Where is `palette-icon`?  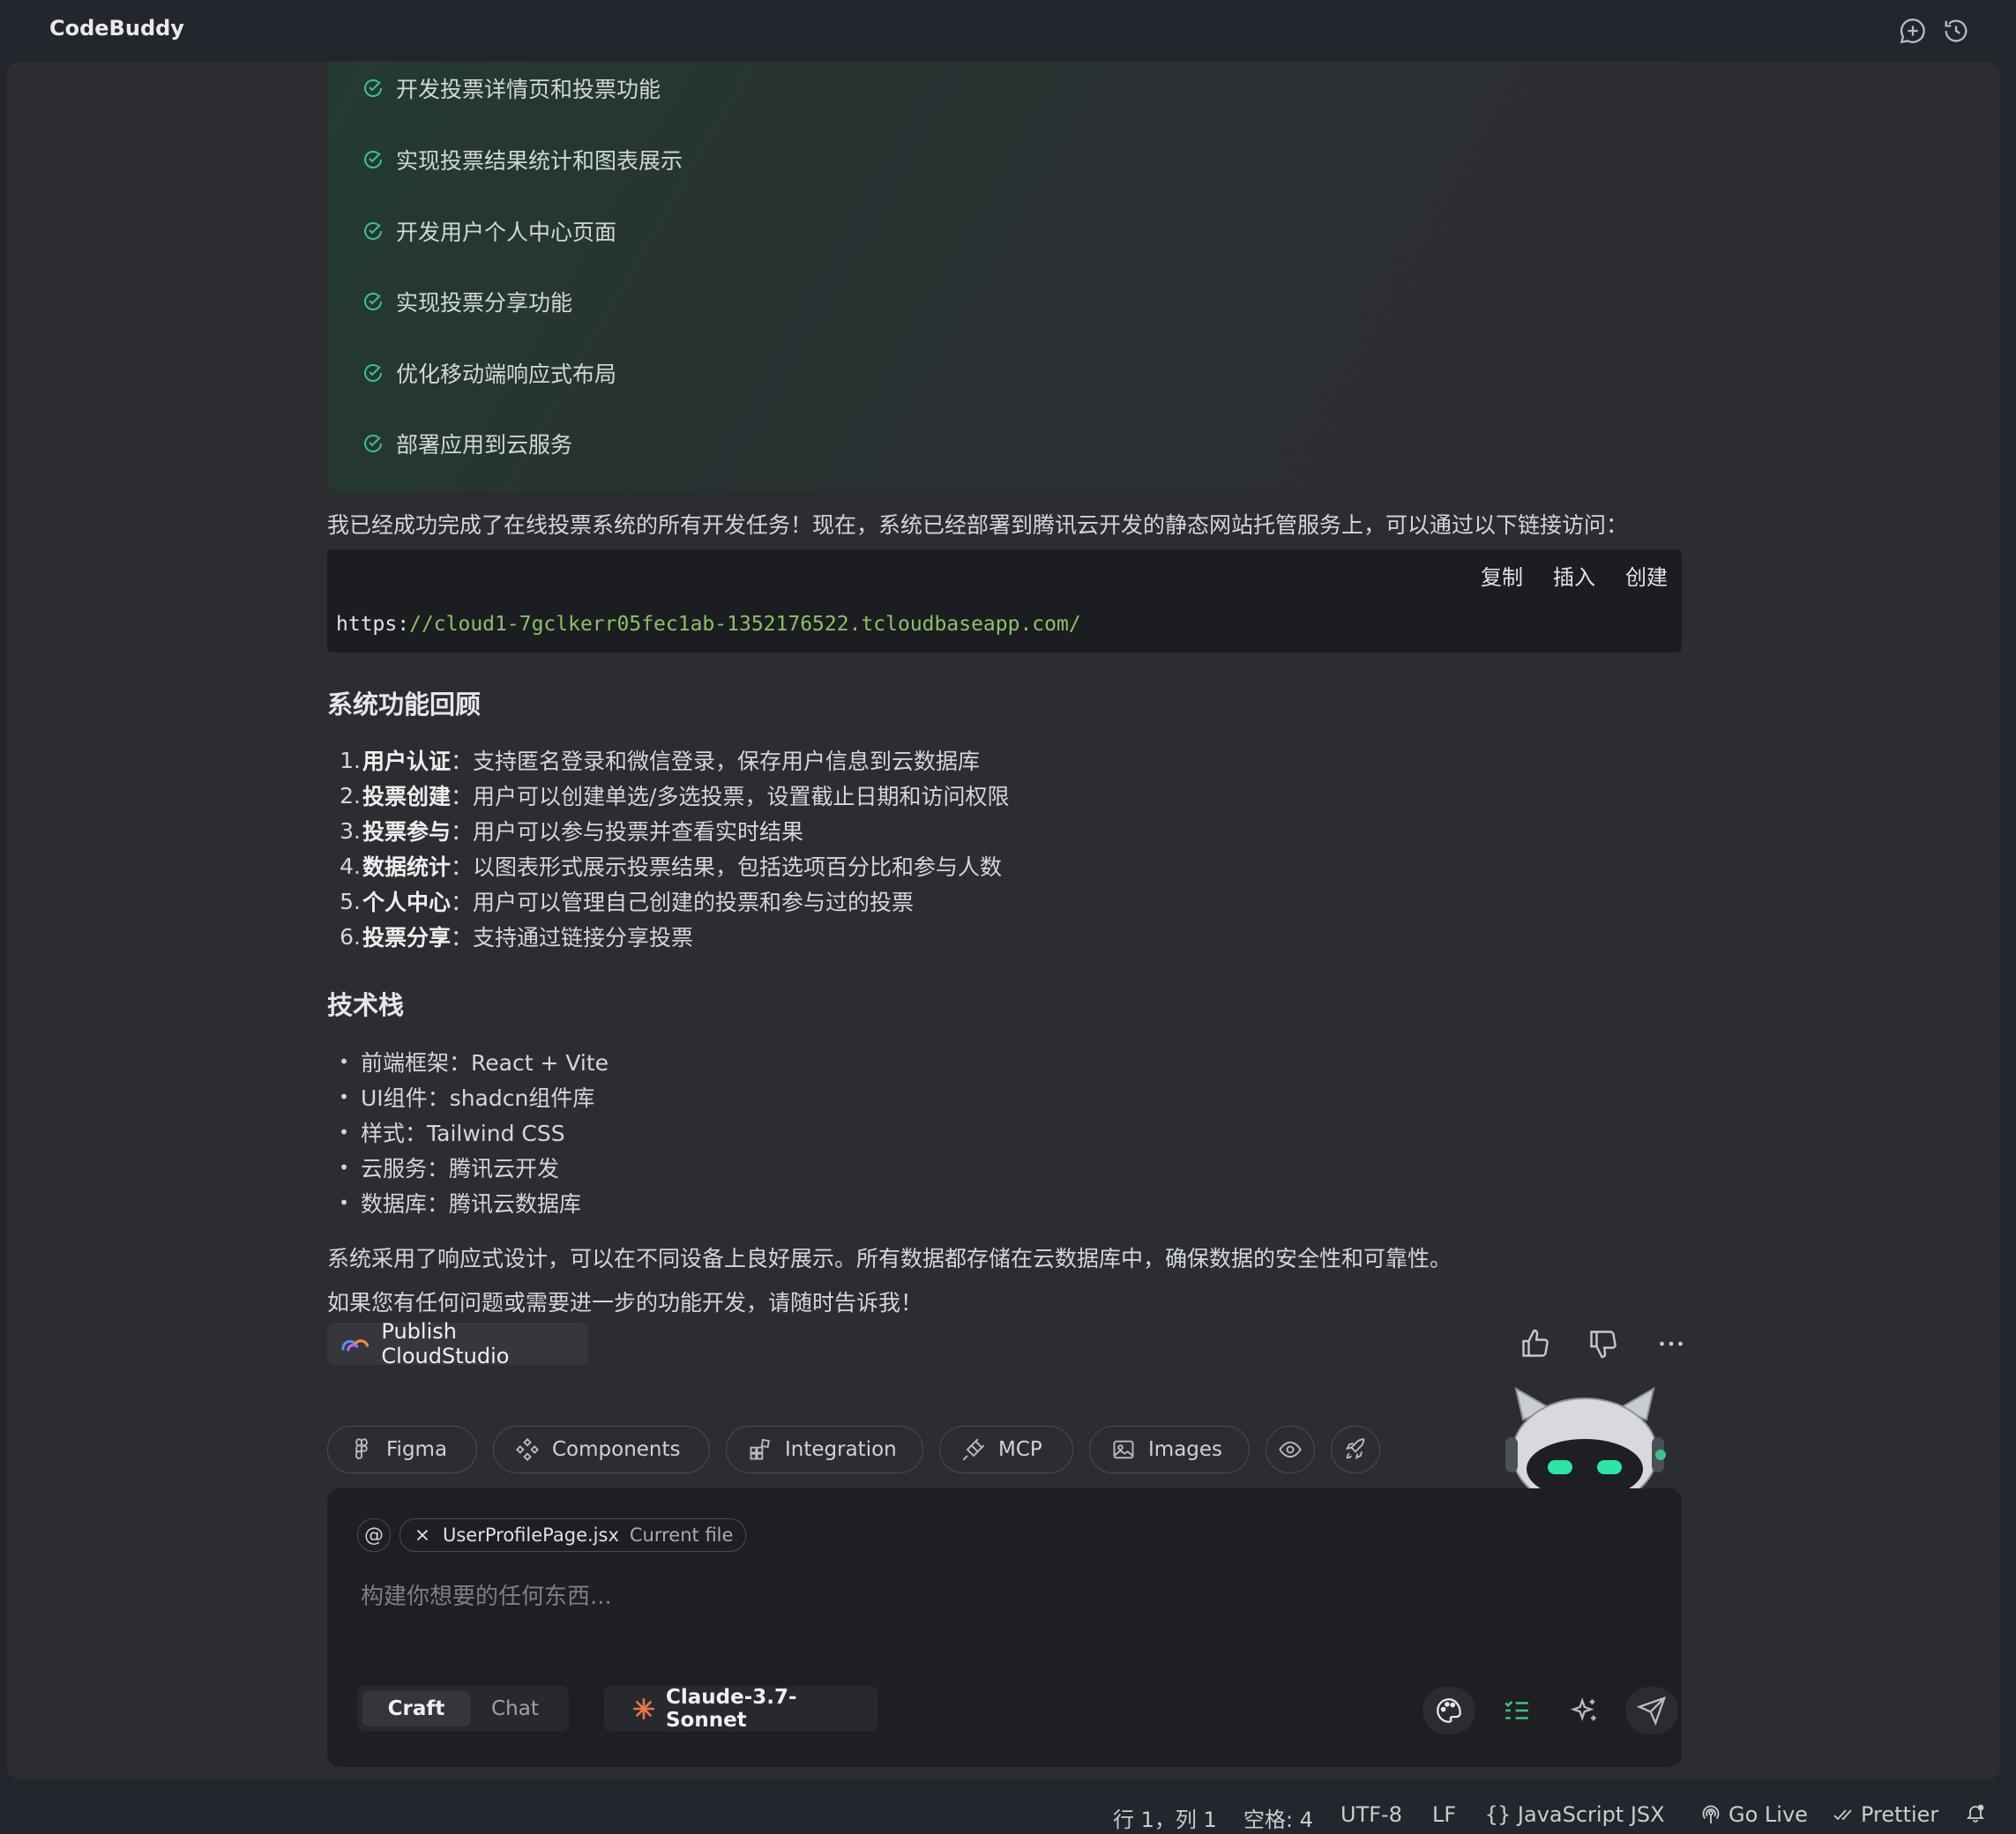 palette-icon is located at coordinates (1448, 1710).